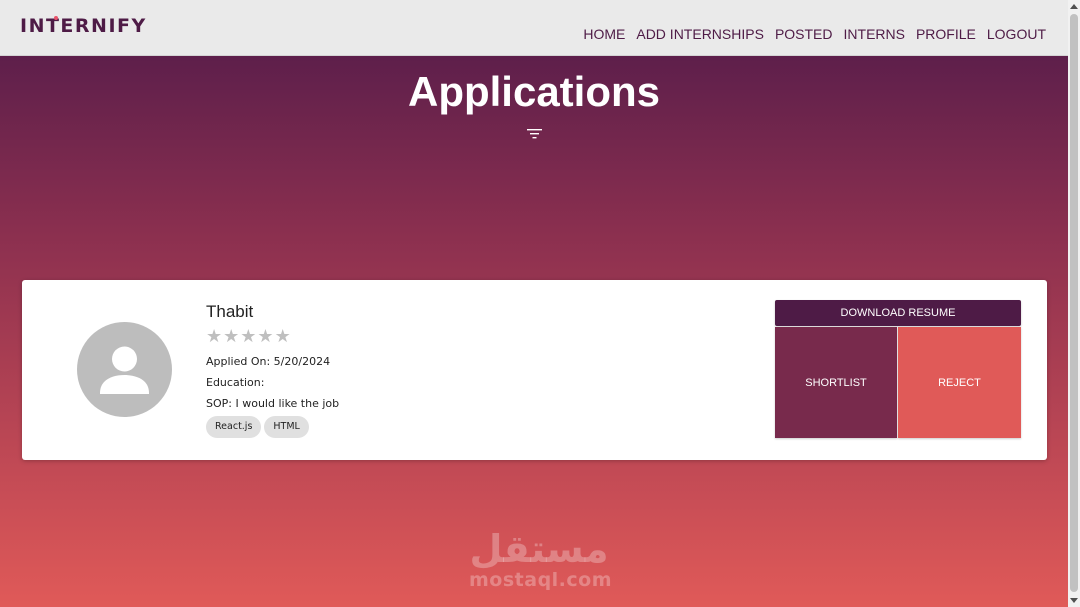 The image size is (1080, 607). I want to click on download-resume-button: DOWNLOAD RESUME, so click(898, 313).